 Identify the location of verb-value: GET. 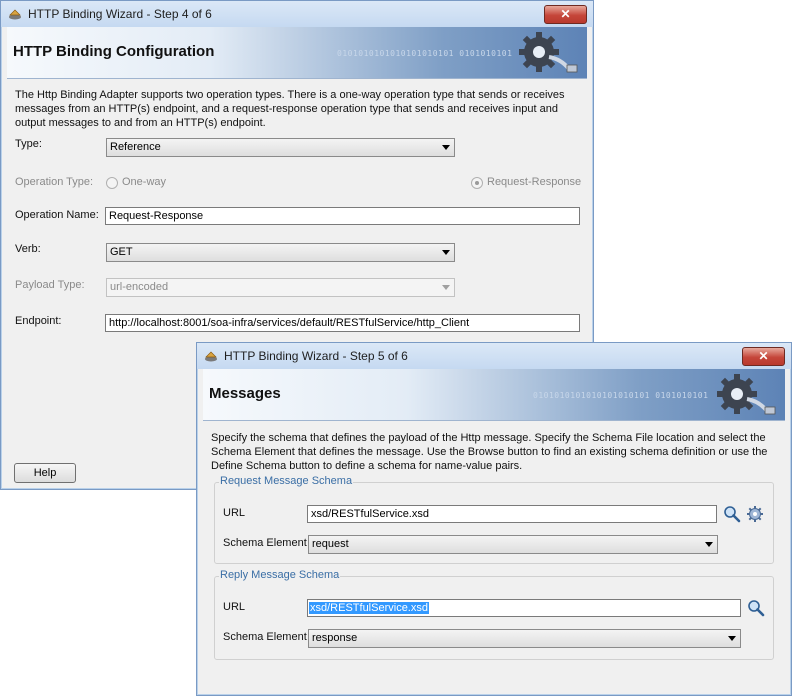
(121, 252).